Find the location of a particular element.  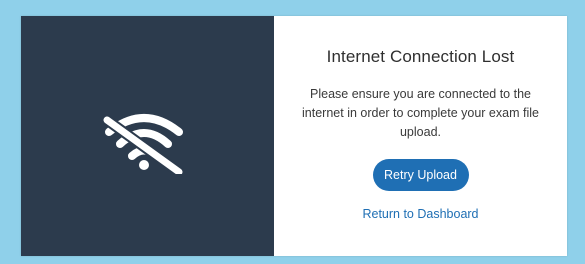

retry-upload-button: Retry Upload is located at coordinates (420, 175).